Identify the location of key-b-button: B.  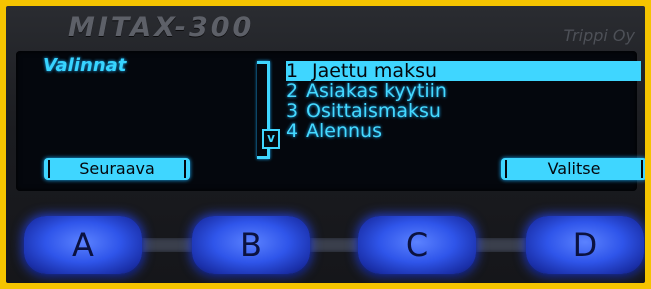
(251, 245).